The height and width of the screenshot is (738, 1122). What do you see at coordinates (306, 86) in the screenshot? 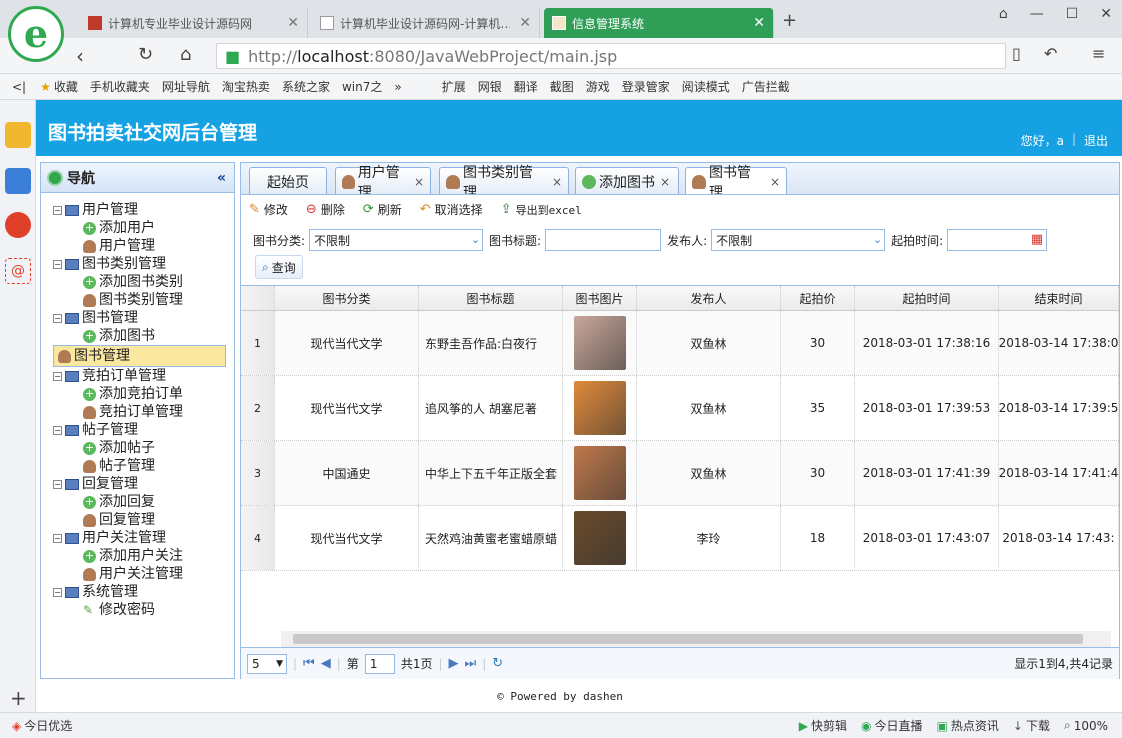
I see `bookmark-item: 系统之家` at bounding box center [306, 86].